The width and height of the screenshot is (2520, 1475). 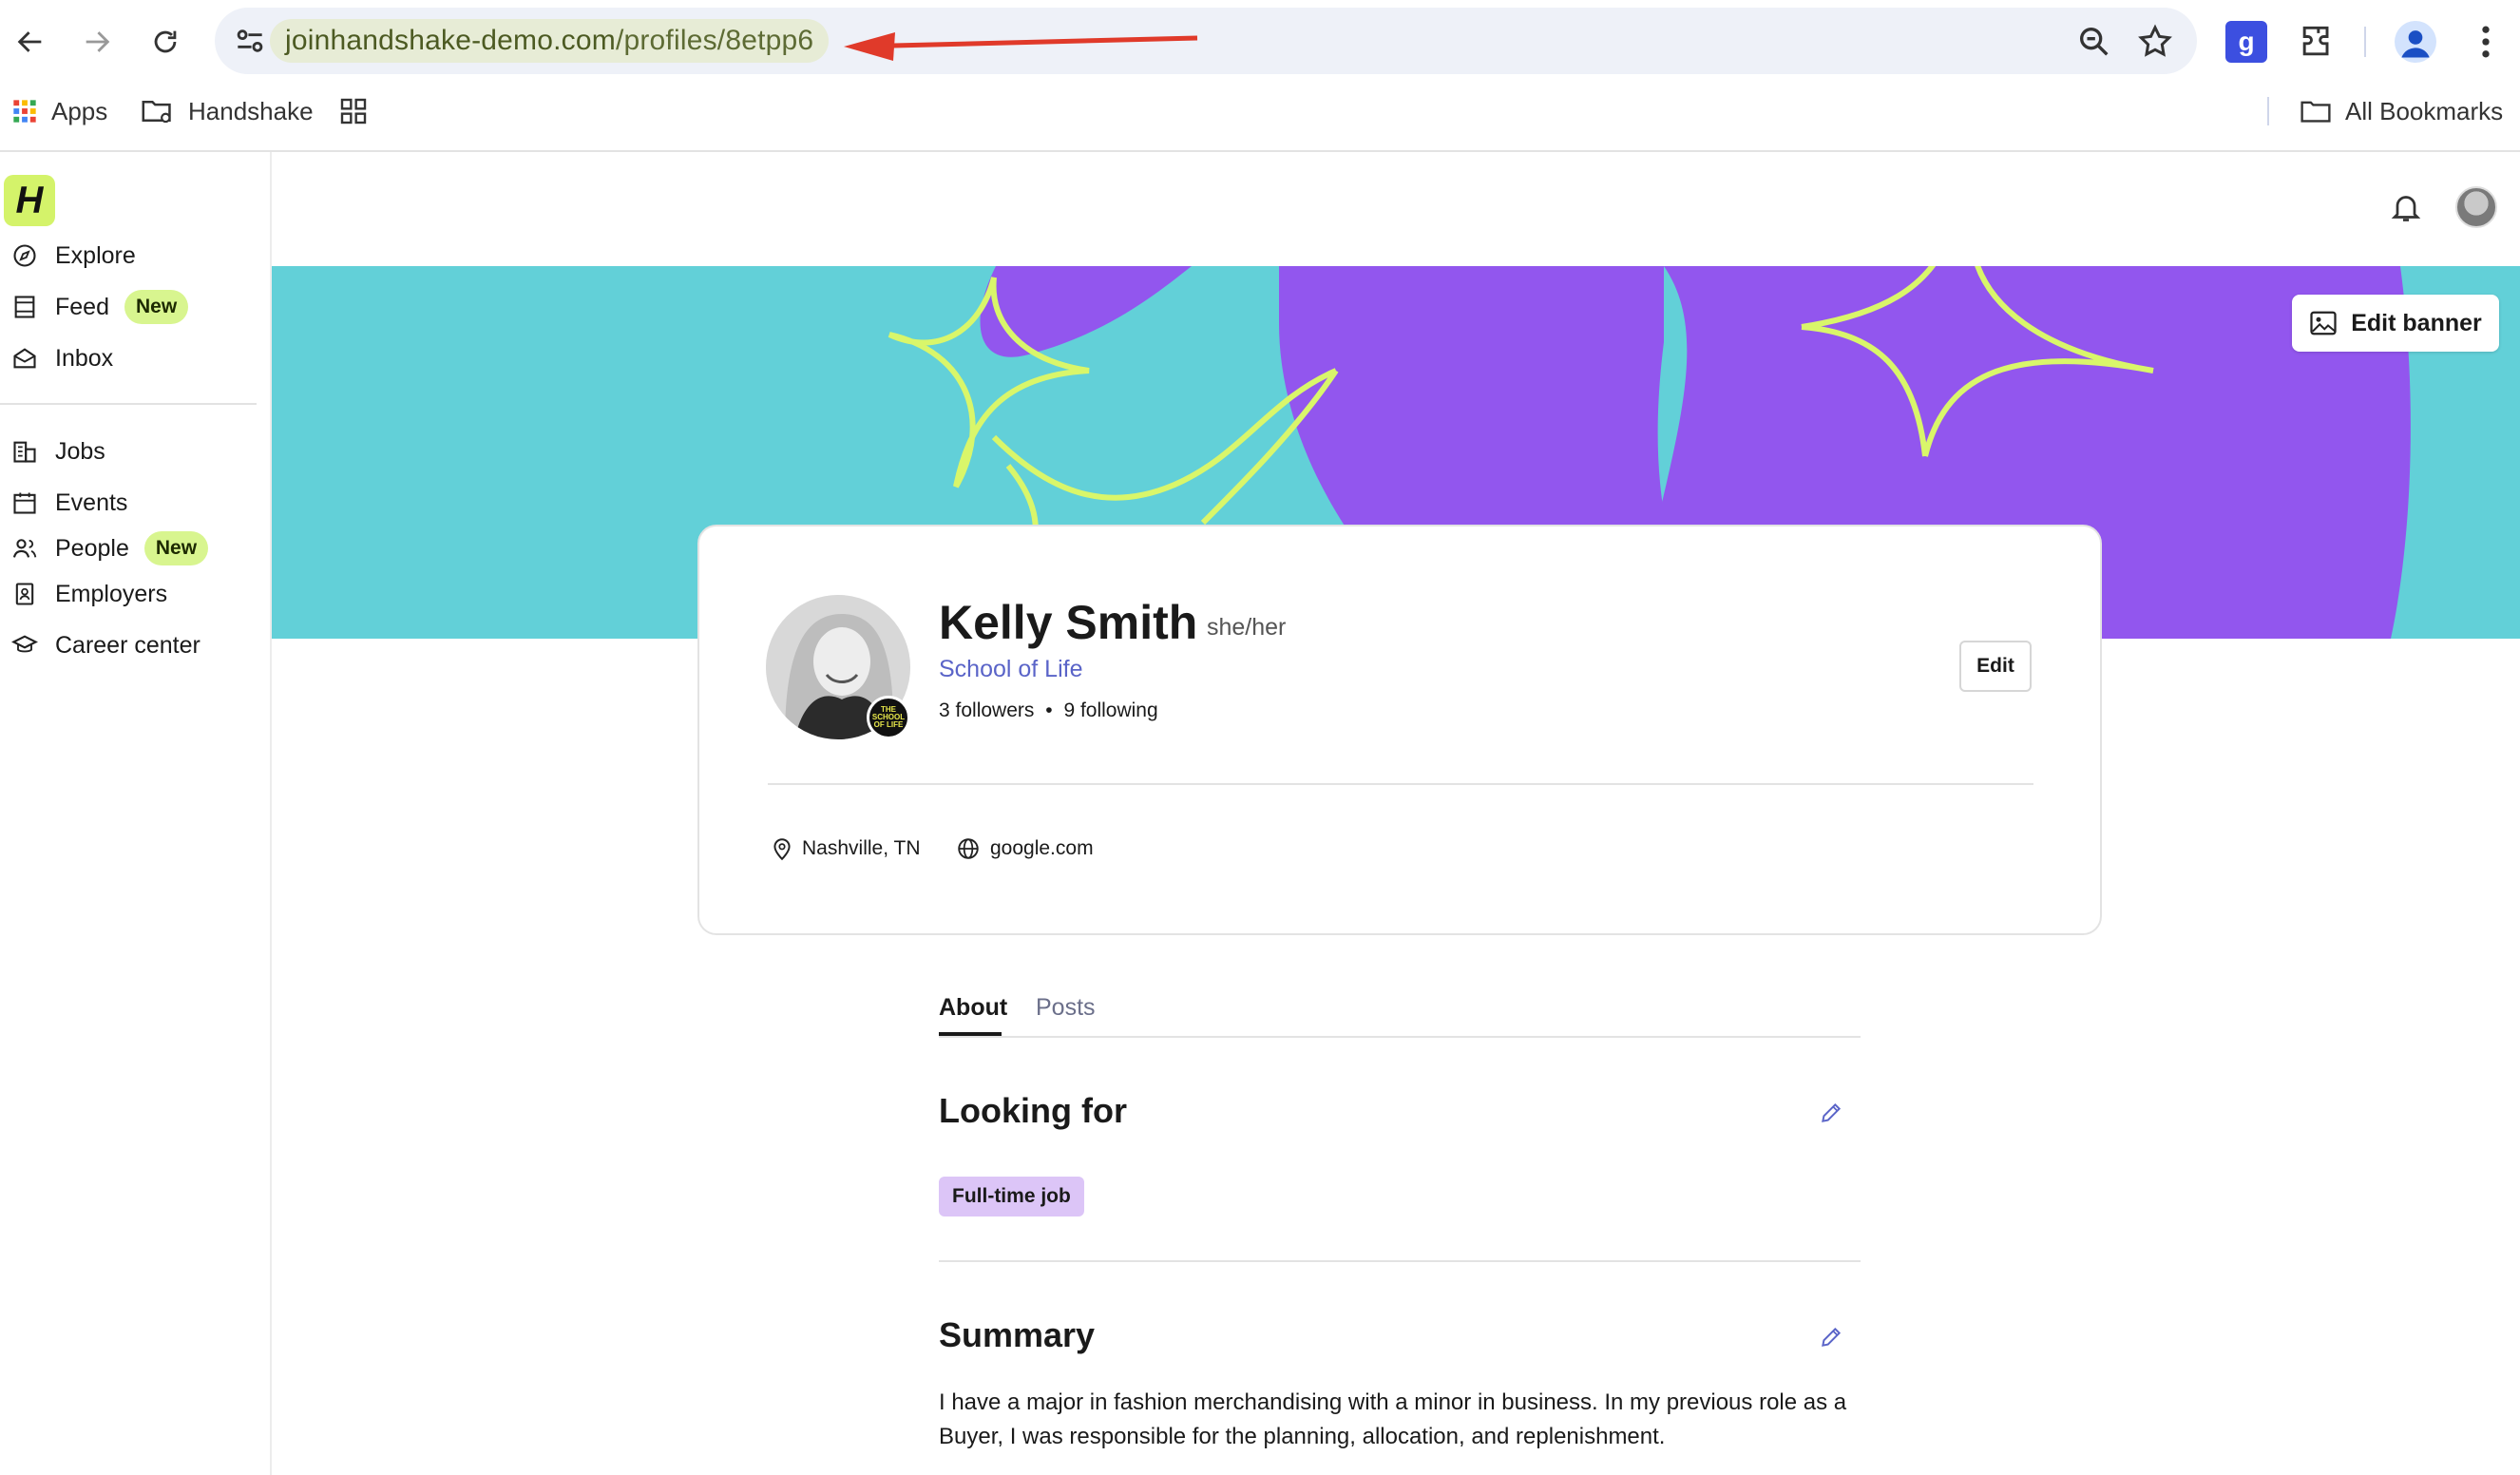 I want to click on zoom-icon, so click(x=2094, y=42).